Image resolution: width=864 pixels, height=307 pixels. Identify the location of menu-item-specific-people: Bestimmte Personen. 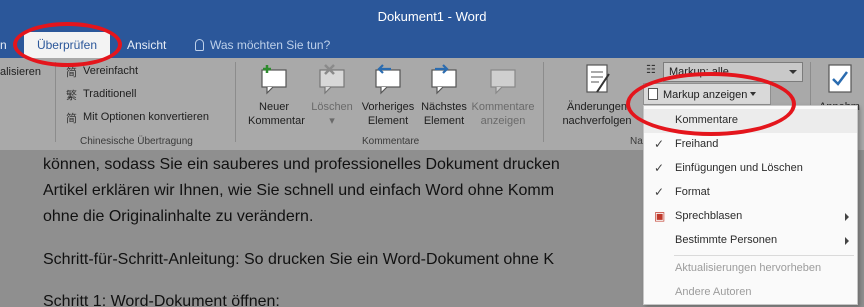
(750, 241).